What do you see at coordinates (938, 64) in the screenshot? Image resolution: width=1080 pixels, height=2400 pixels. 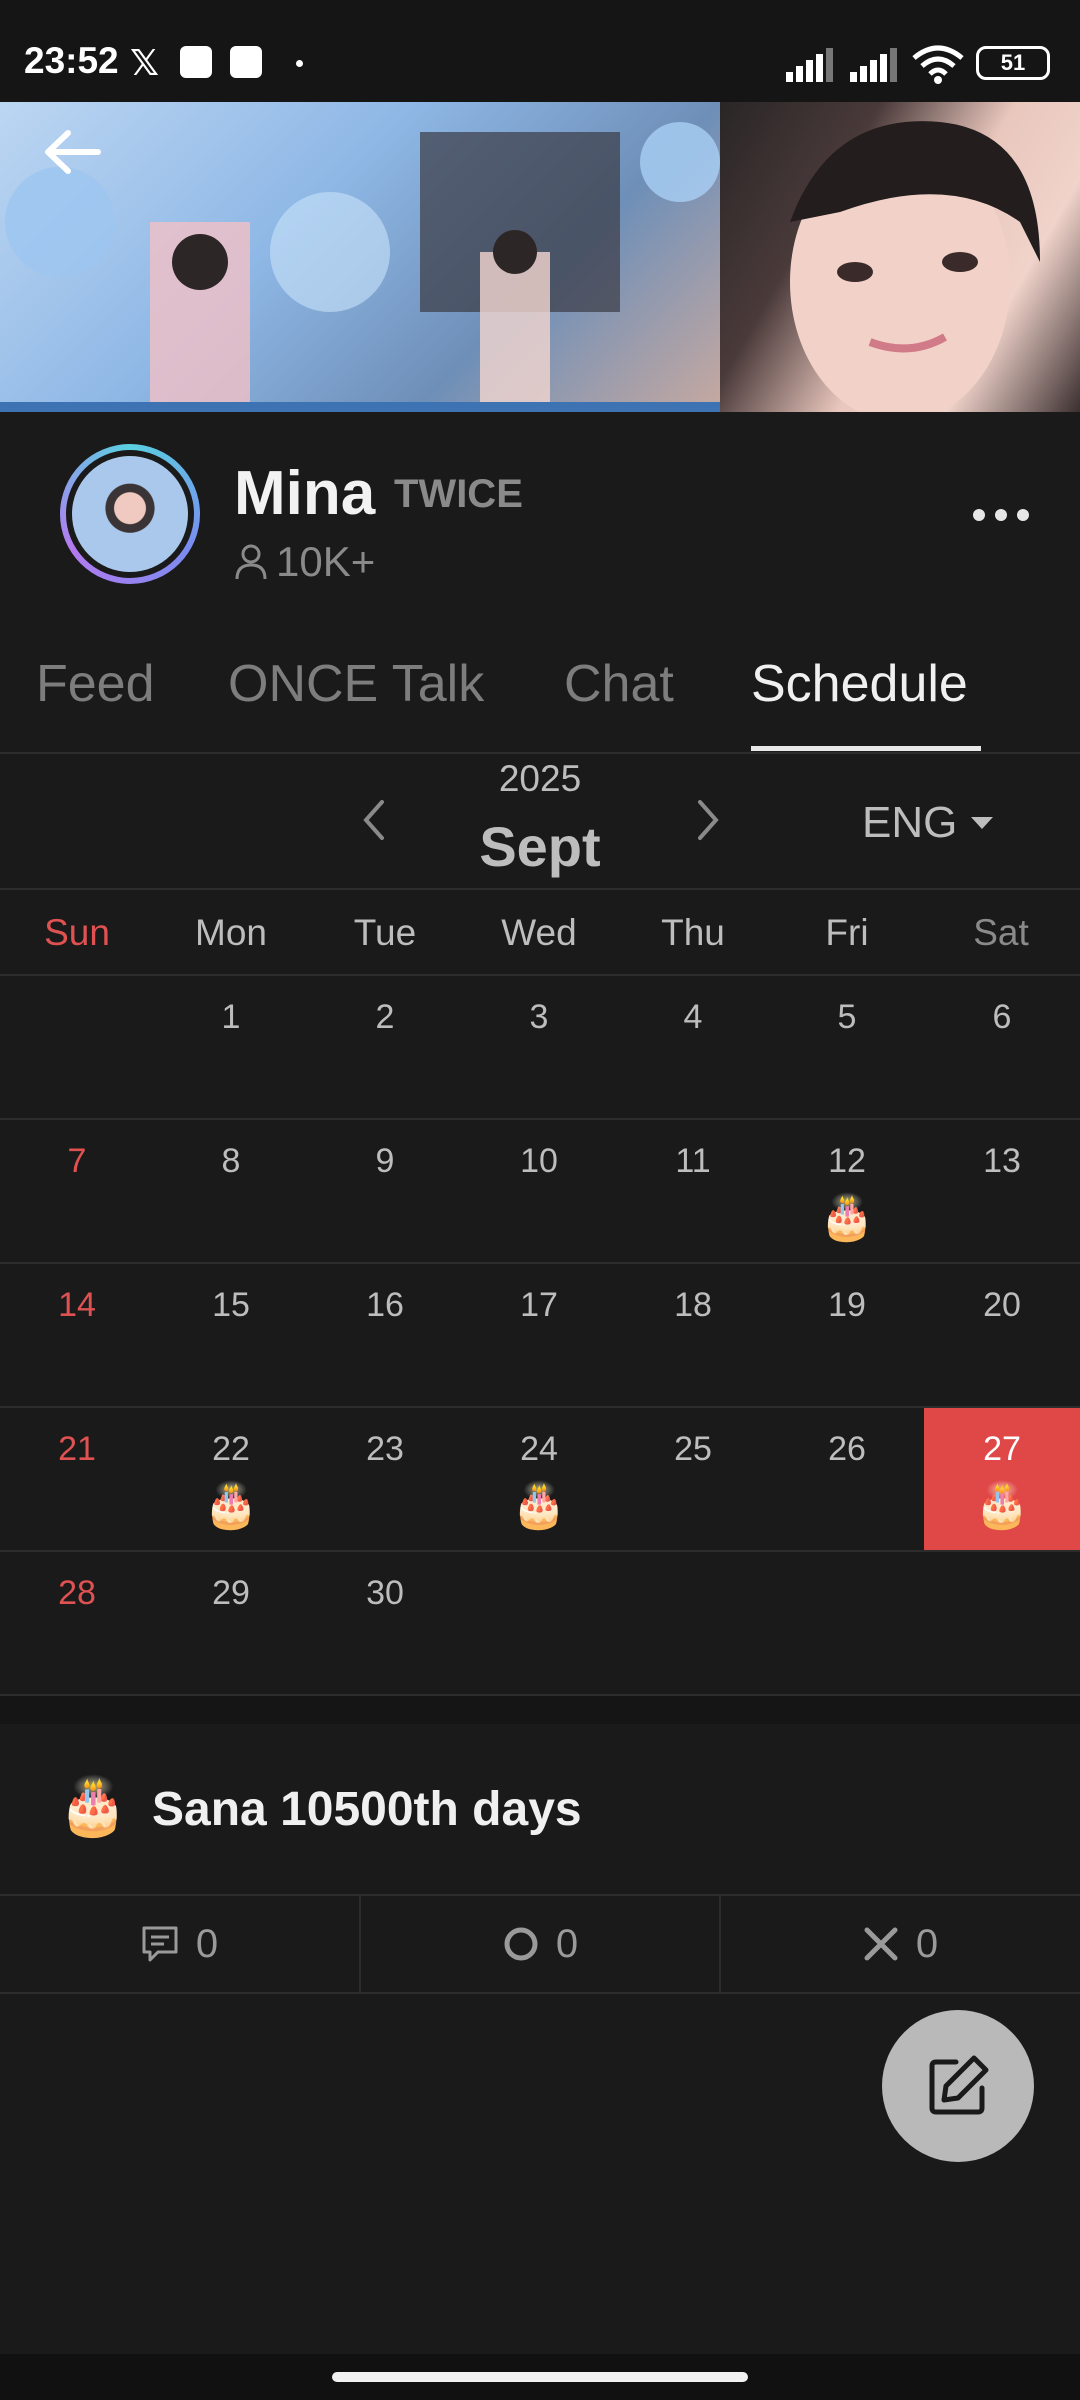 I see `wifi-icon` at bounding box center [938, 64].